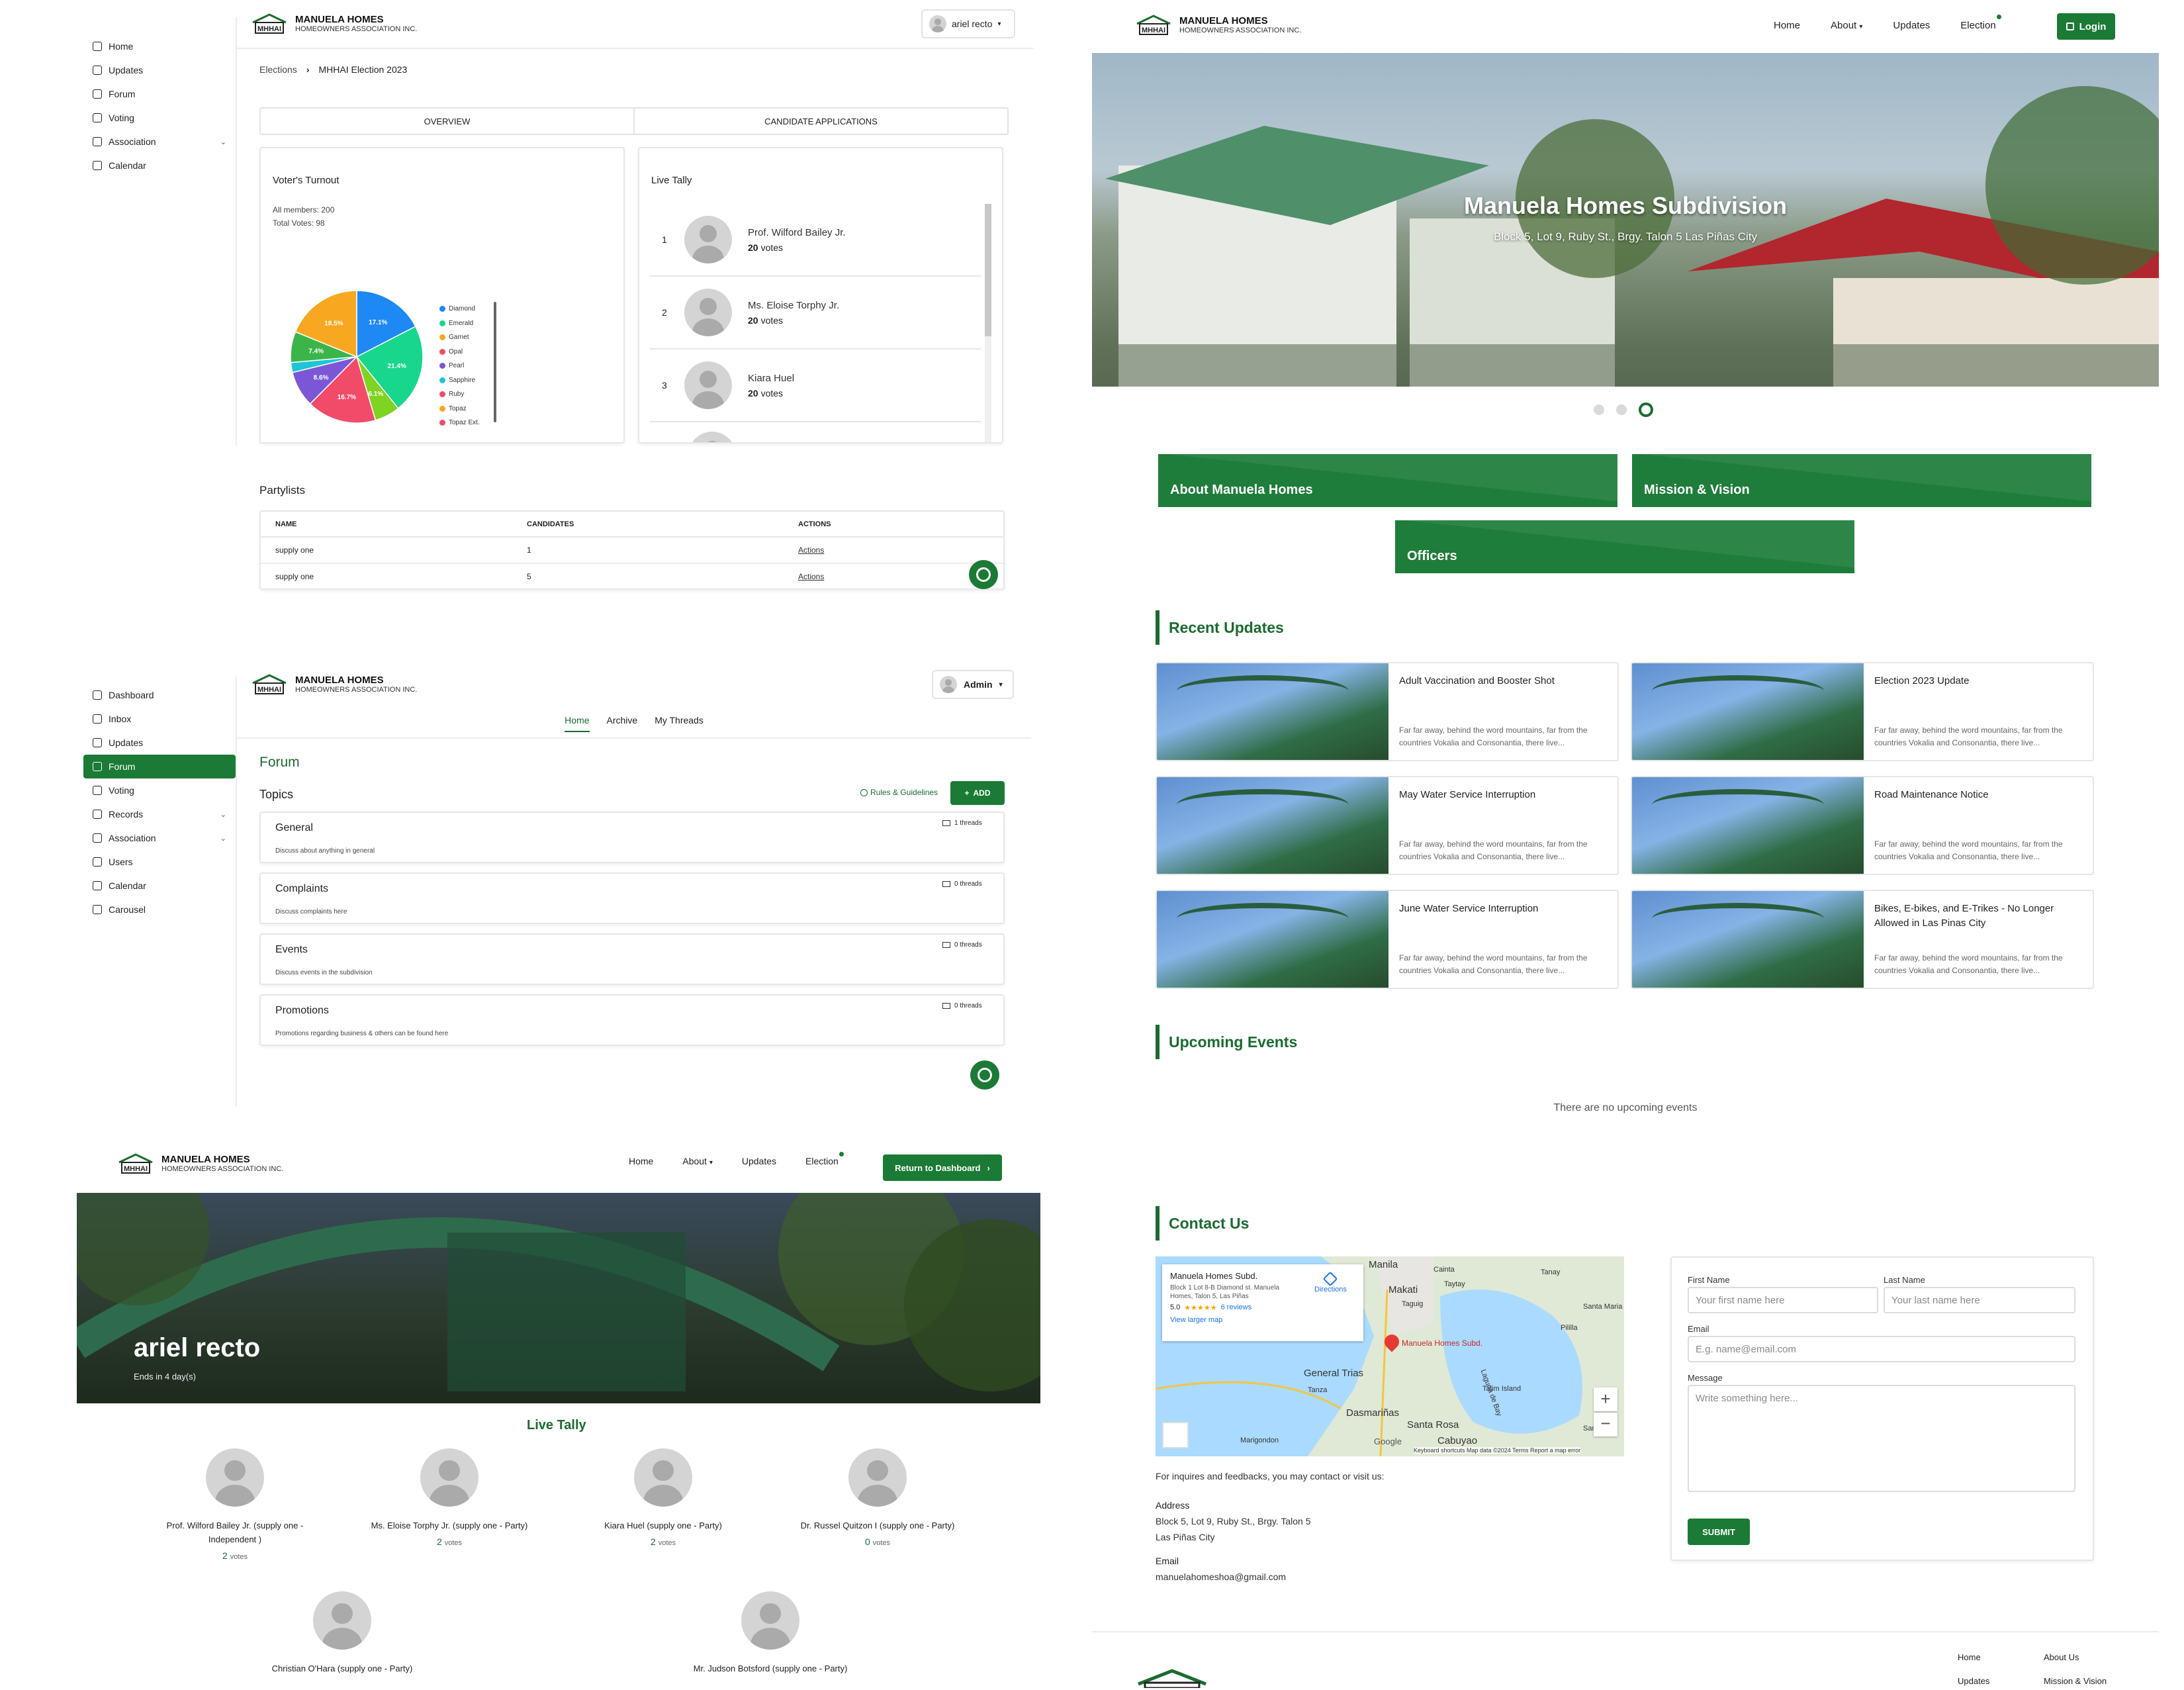  What do you see at coordinates (459, 366) in the screenshot?
I see `legend-item: Pearl` at bounding box center [459, 366].